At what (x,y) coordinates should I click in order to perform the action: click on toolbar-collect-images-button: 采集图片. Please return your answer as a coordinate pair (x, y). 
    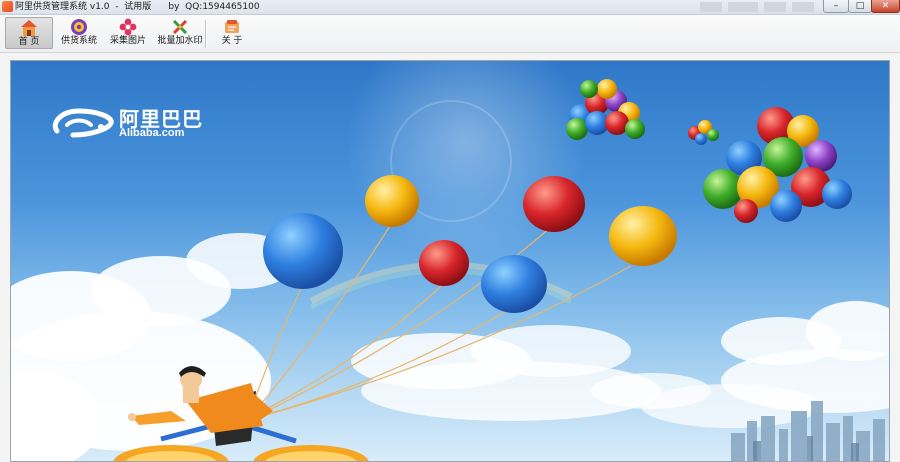
    Looking at the image, I should click on (128, 33).